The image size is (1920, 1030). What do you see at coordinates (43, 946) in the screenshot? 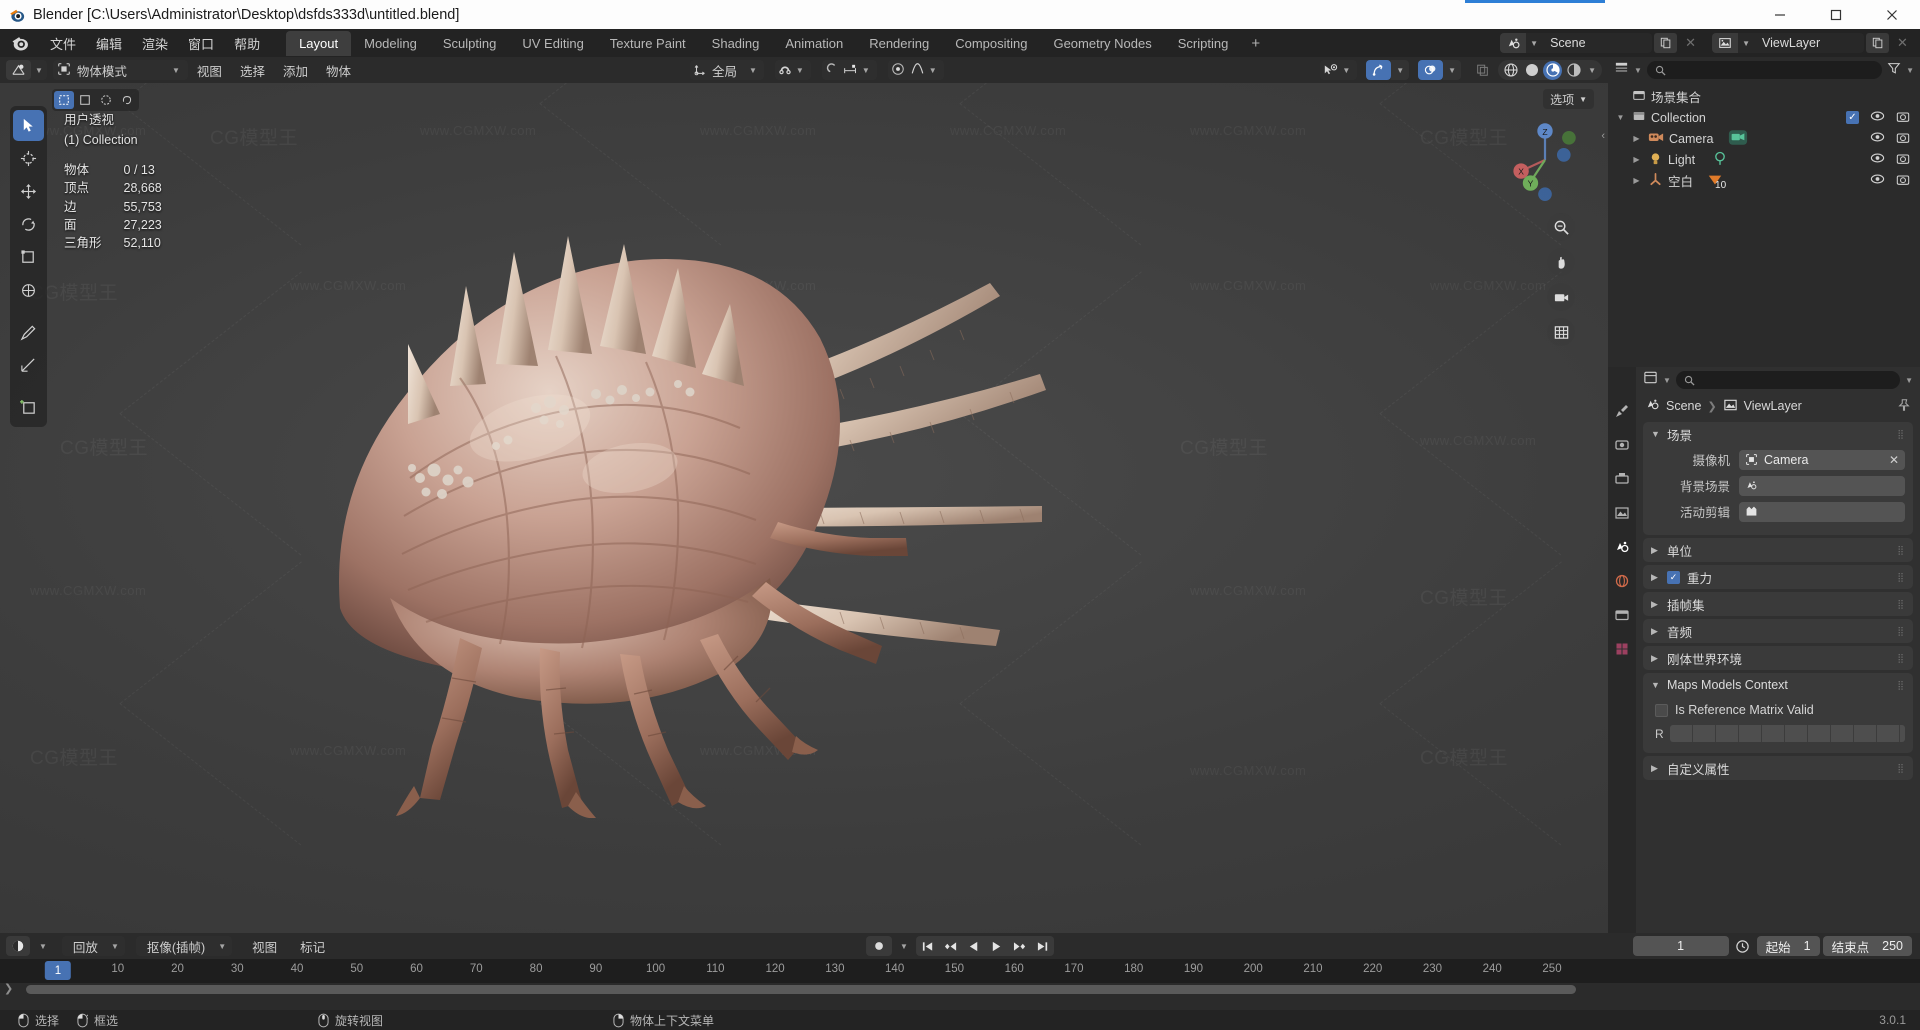
I see `timeline-type-chevron-icon: ▼` at bounding box center [43, 946].